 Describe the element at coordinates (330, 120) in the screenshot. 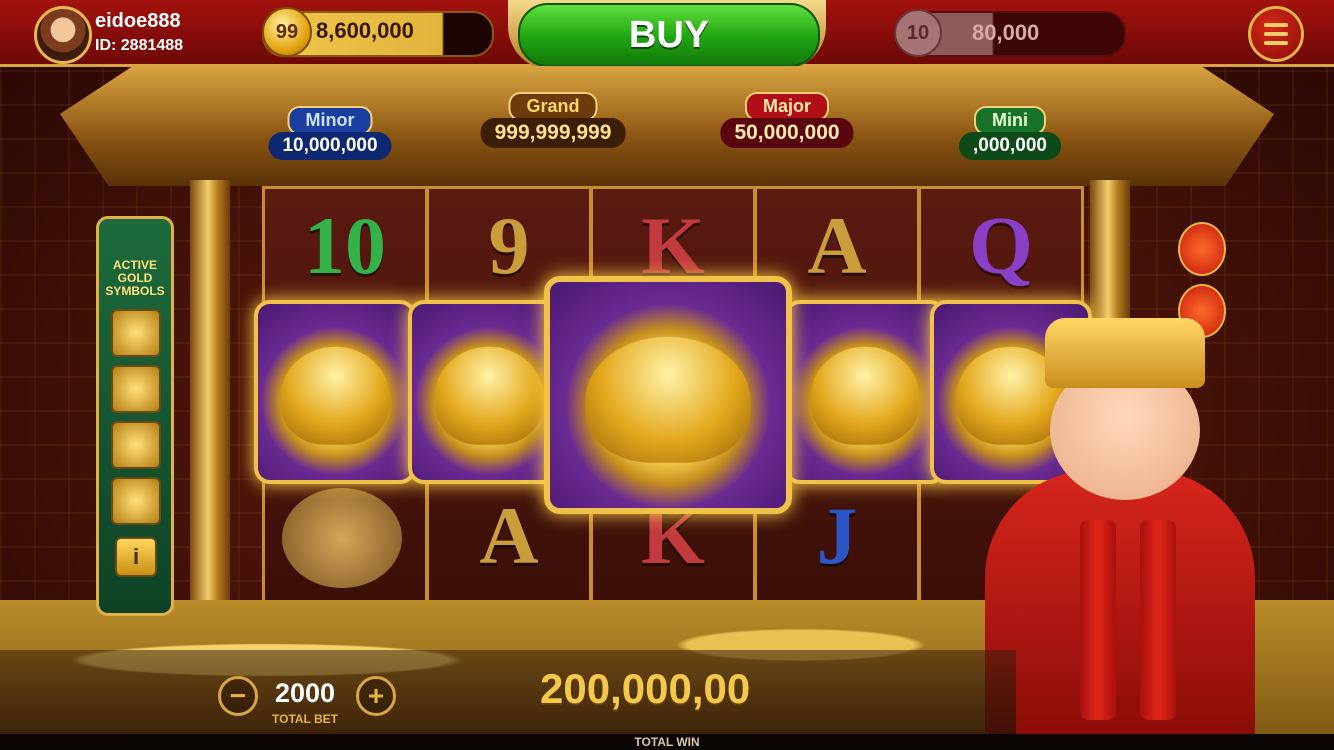

I see `jackpot-minor-label: Minor` at that location.